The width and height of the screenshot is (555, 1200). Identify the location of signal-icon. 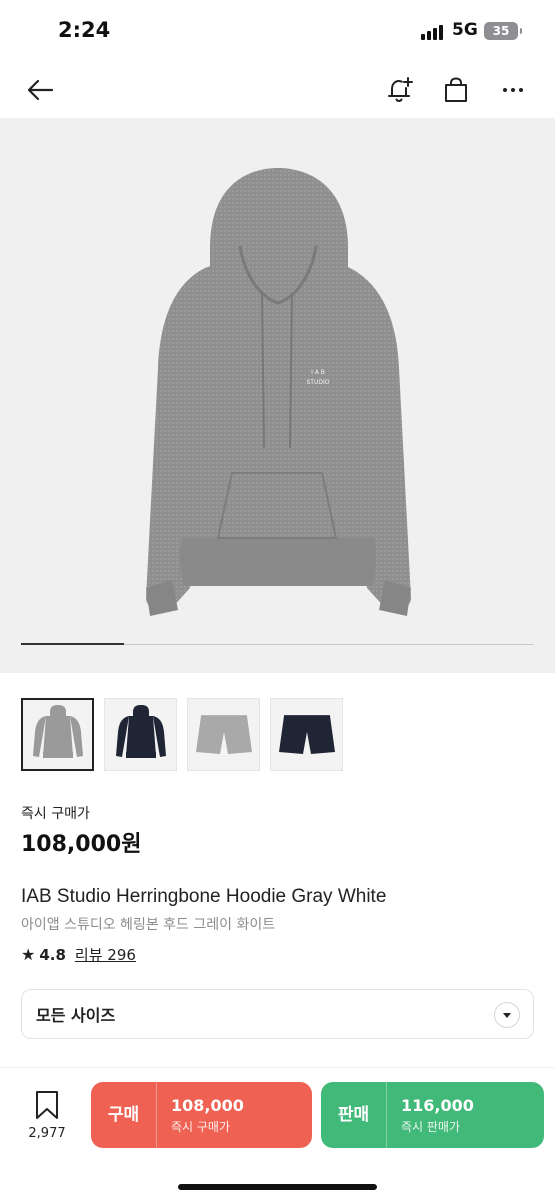
(433, 32).